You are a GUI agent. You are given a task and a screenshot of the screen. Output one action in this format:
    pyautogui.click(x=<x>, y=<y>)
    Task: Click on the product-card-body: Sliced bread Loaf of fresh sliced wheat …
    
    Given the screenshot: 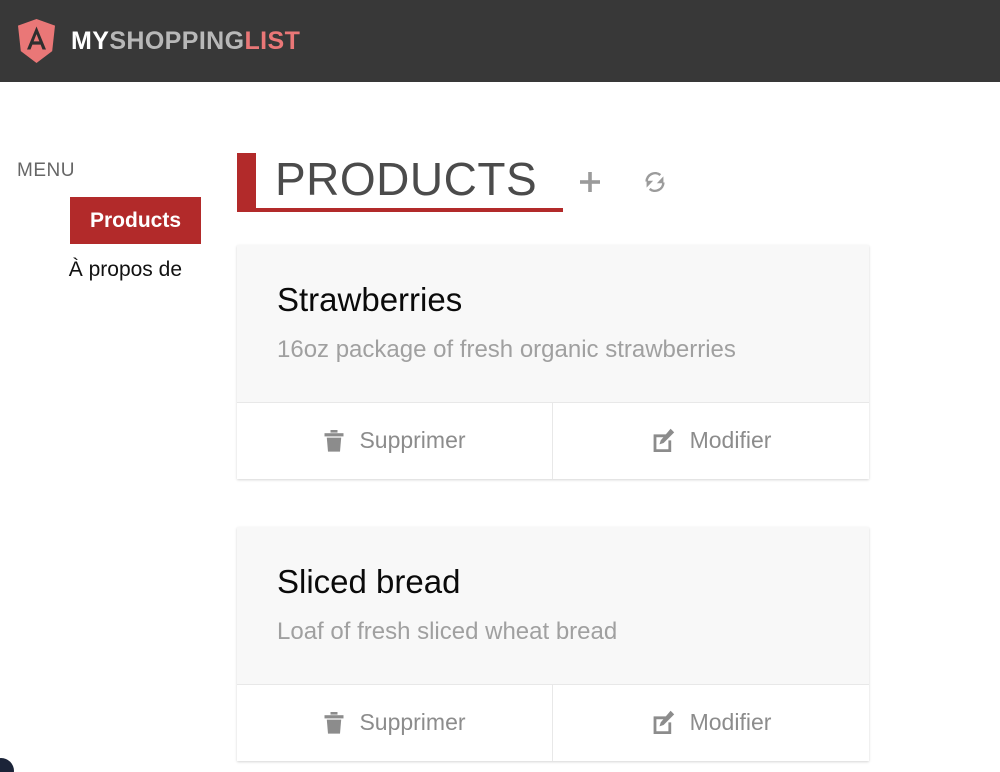 What is the action you would take?
    pyautogui.click(x=553, y=605)
    